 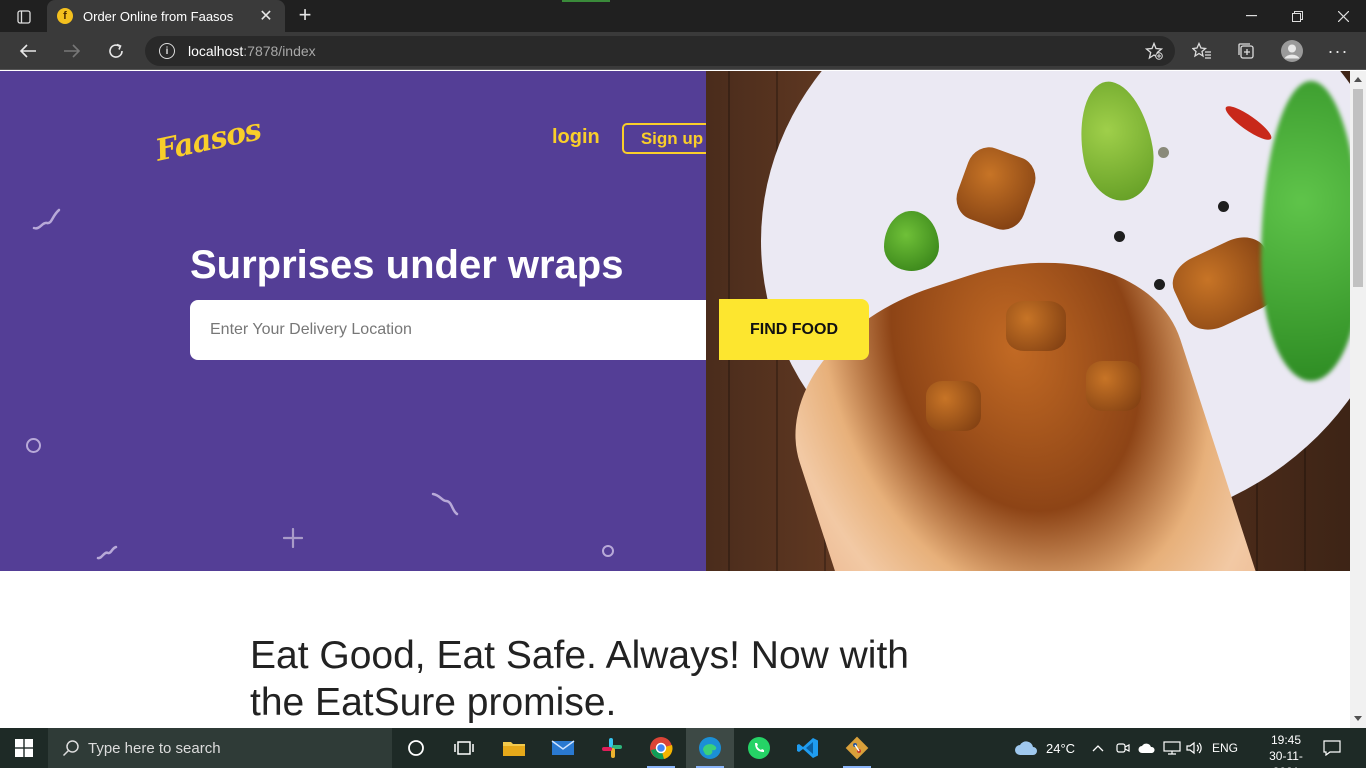 I want to click on faasos-logo: Faasos, so click(x=208, y=140).